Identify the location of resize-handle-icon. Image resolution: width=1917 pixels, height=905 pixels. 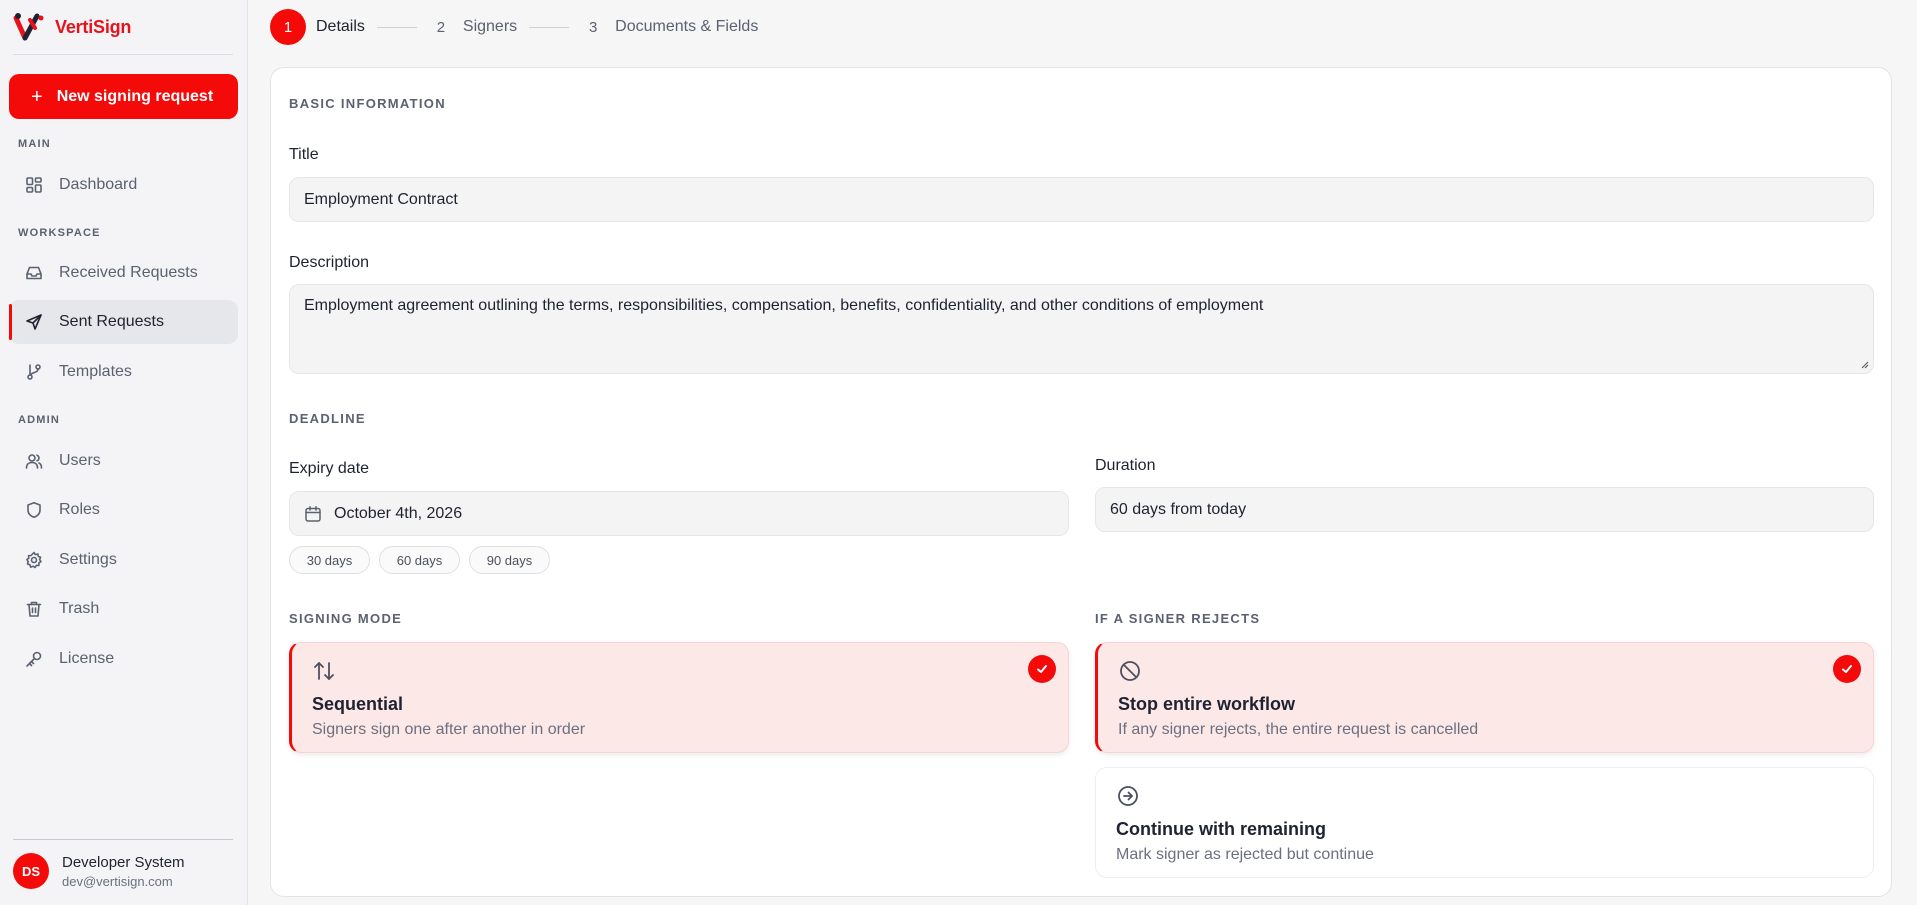
(1864, 364).